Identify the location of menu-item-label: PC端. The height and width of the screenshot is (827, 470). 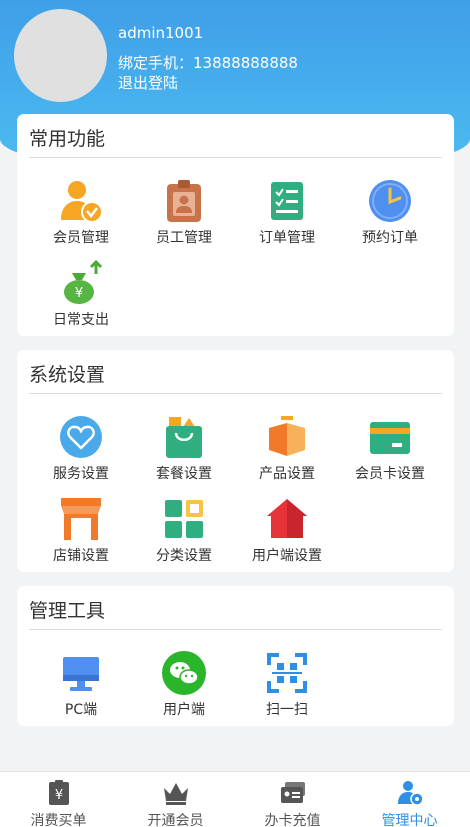
(81, 710).